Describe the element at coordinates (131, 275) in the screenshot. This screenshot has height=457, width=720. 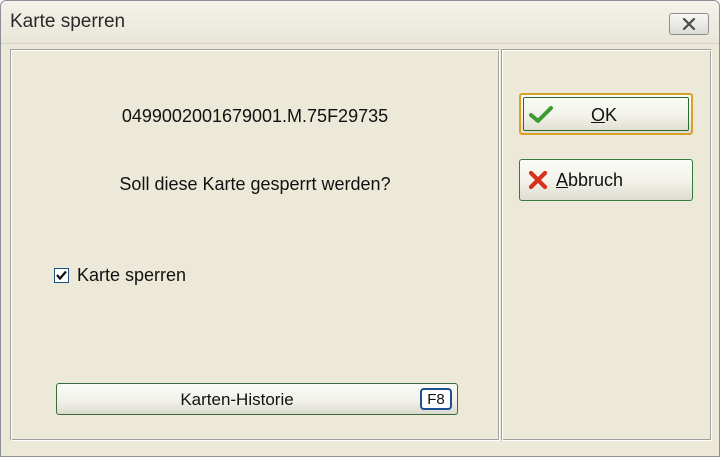
I see `lock-card-checkbox-label: Karte sperren` at that location.